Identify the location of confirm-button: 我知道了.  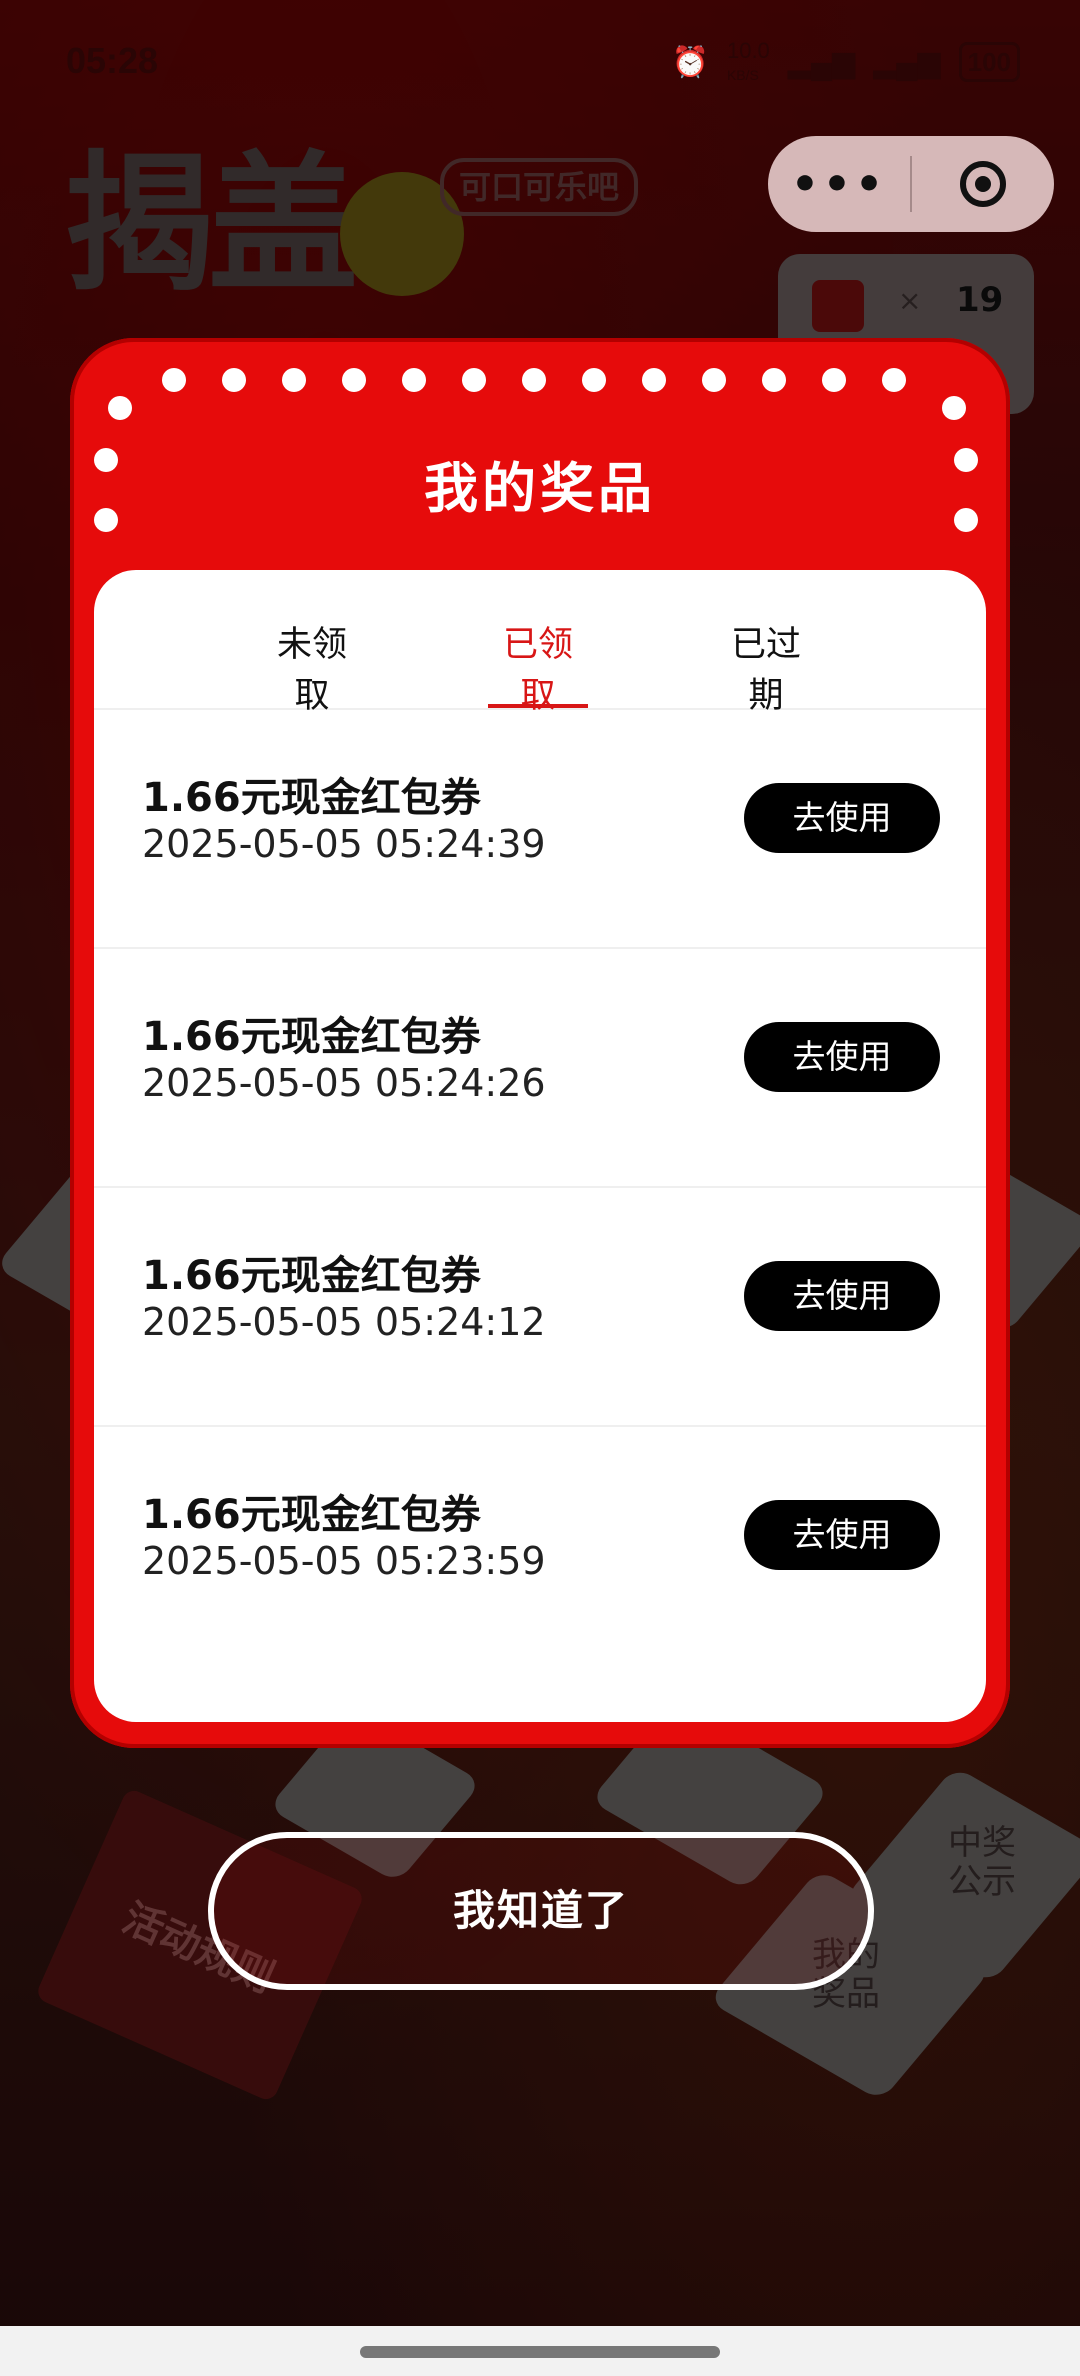
(541, 1911).